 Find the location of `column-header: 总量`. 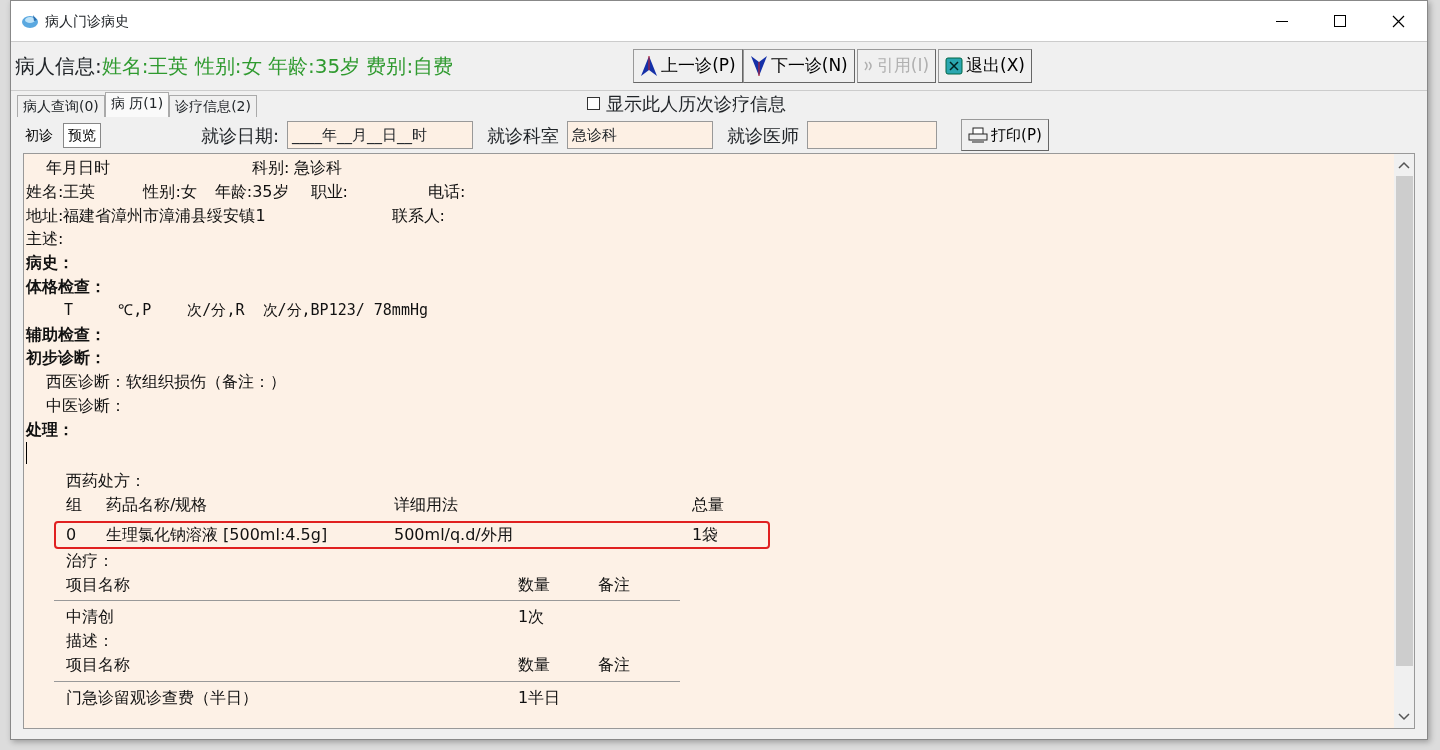

column-header: 总量 is located at coordinates (708, 505).